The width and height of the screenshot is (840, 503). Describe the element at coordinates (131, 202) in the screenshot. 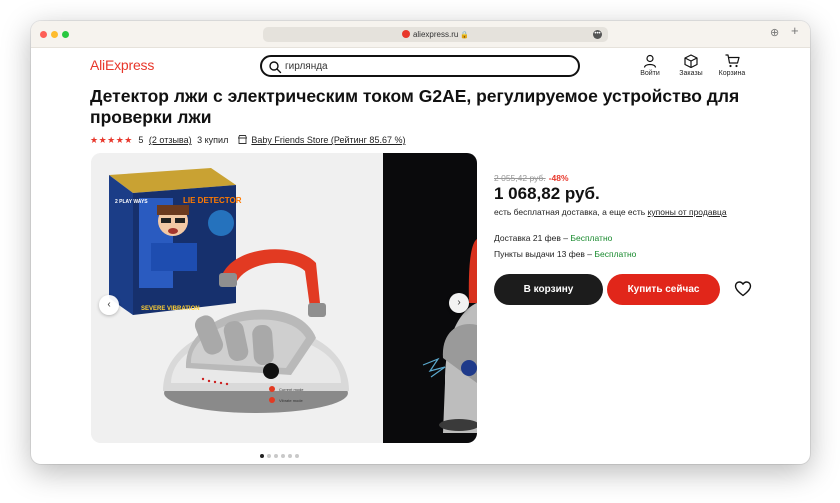

I see `box-badge-text: 2 PLAY WAYS` at that location.